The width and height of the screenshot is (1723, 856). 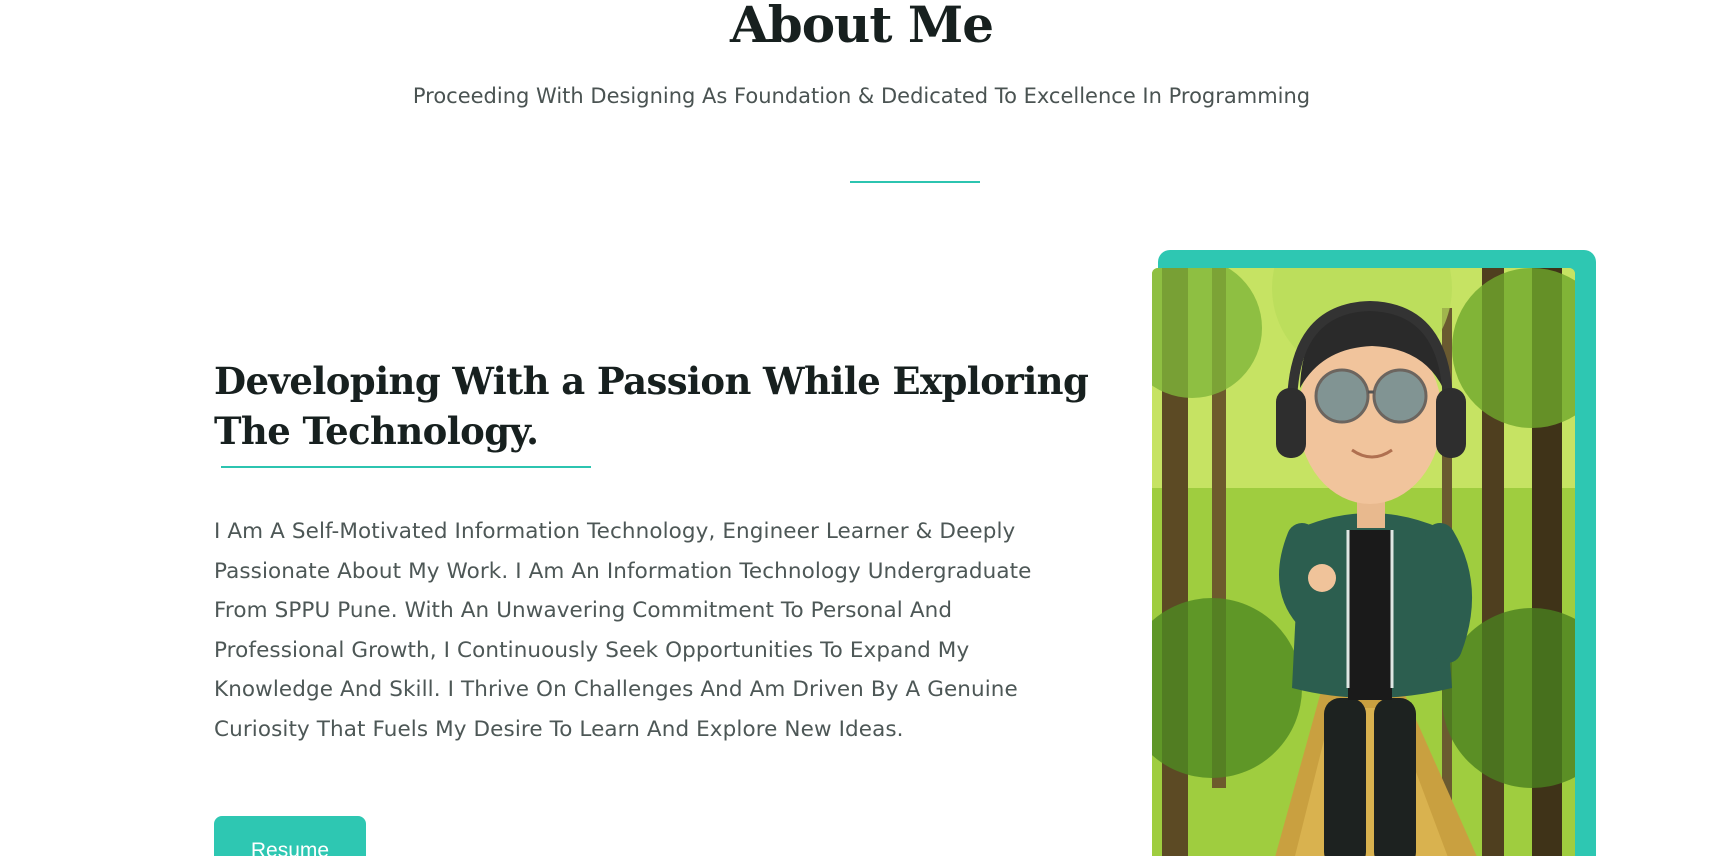 What do you see at coordinates (406, 467) in the screenshot?
I see `headline-underline` at bounding box center [406, 467].